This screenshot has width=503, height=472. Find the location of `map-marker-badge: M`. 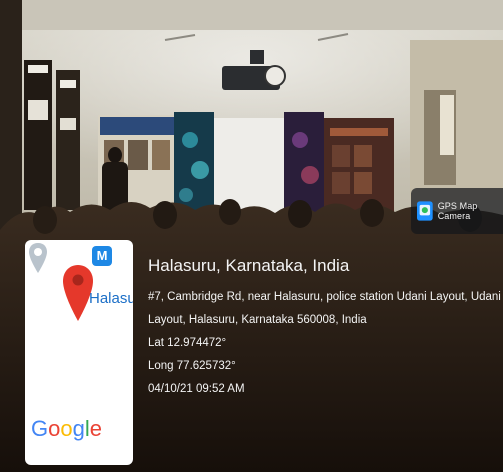

map-marker-badge: M is located at coordinates (102, 256).